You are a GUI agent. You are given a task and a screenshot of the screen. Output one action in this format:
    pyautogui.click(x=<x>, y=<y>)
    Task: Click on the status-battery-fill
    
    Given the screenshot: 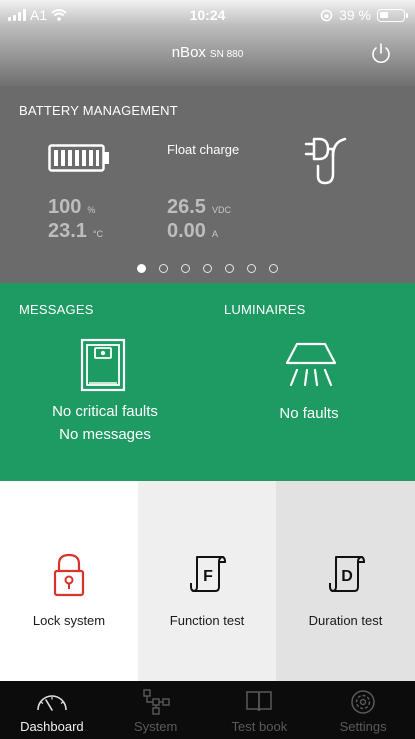 What is the action you would take?
    pyautogui.click(x=384, y=14)
    